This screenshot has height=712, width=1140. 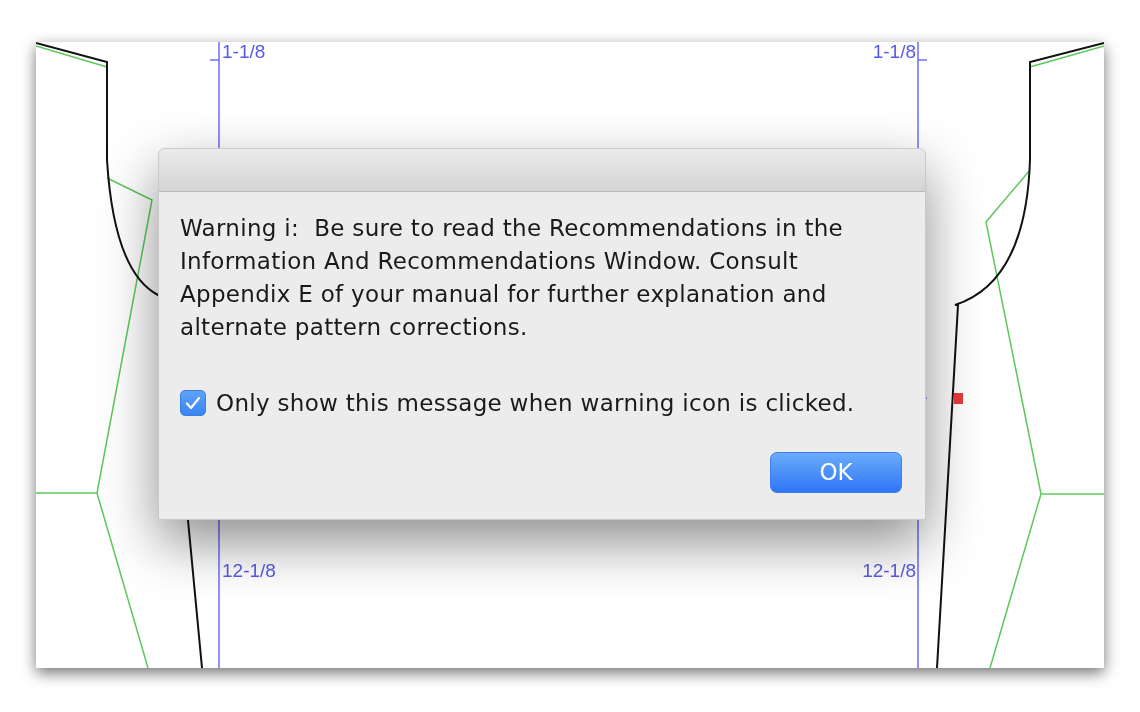 I want to click on checkbox-label: Only show this message when warning icon is clicked., so click(x=535, y=403).